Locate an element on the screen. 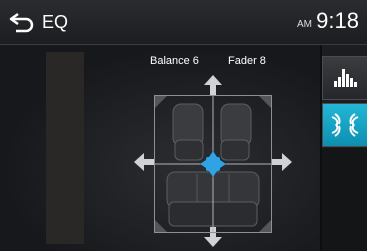 Image resolution: width=367 pixels, height=251 pixels. back-arrow-icon is located at coordinates (21, 22).